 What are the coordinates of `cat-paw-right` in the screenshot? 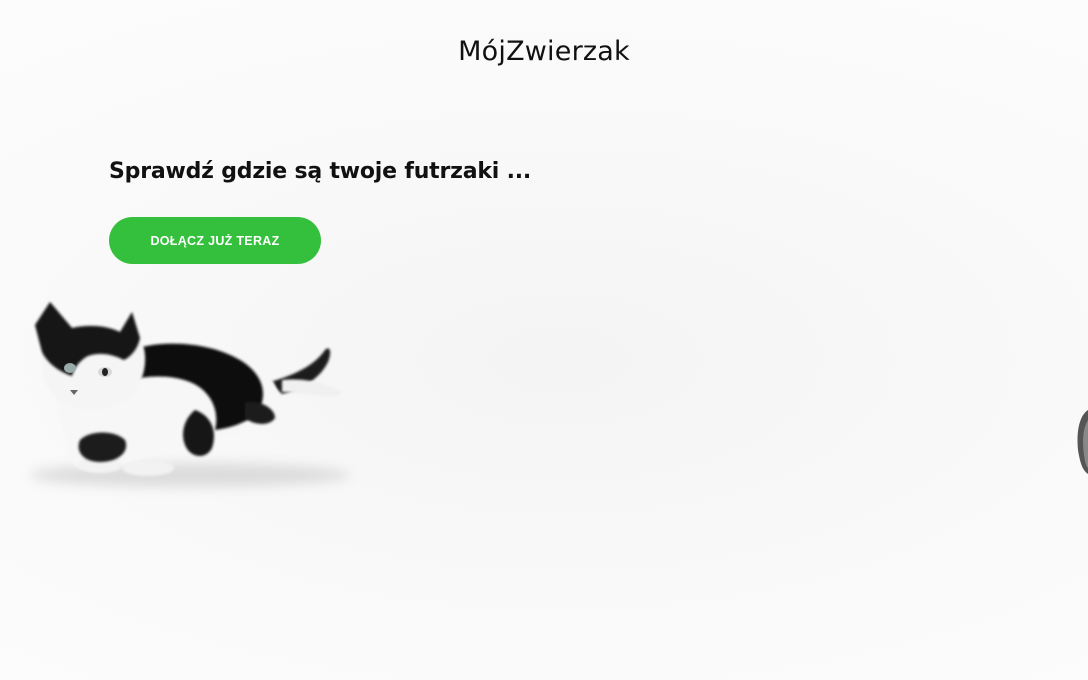 It's located at (148, 468).